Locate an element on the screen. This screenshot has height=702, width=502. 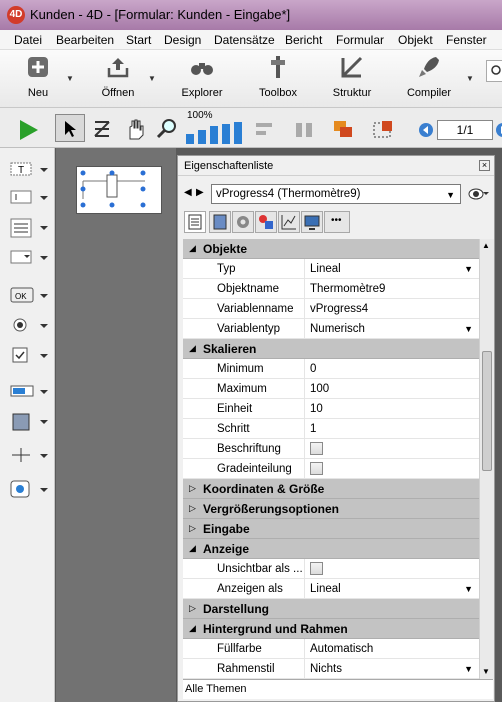
align-icon is located at coordinates (265, 130).